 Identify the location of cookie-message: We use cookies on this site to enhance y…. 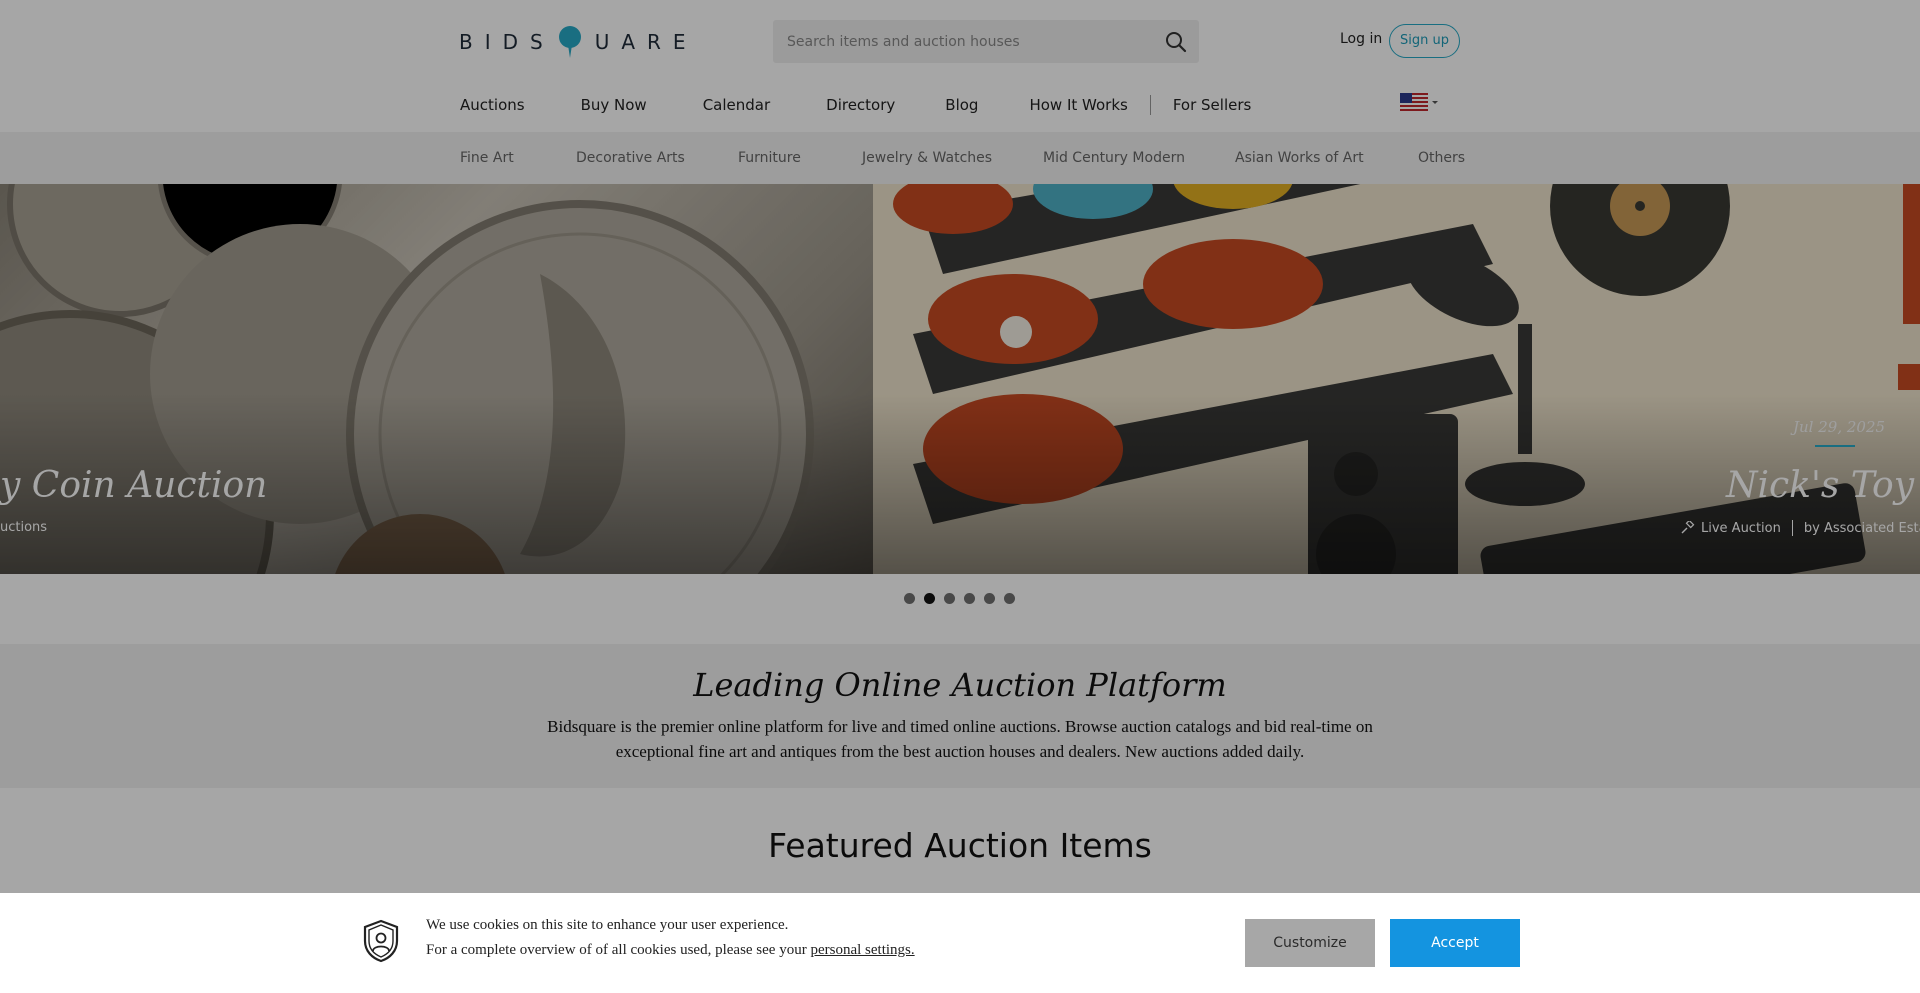
(607, 925).